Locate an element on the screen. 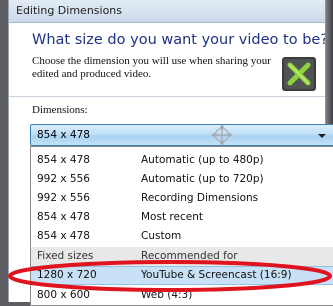  dropdown-option: 854 x 478 Most recent is located at coordinates (182, 217).